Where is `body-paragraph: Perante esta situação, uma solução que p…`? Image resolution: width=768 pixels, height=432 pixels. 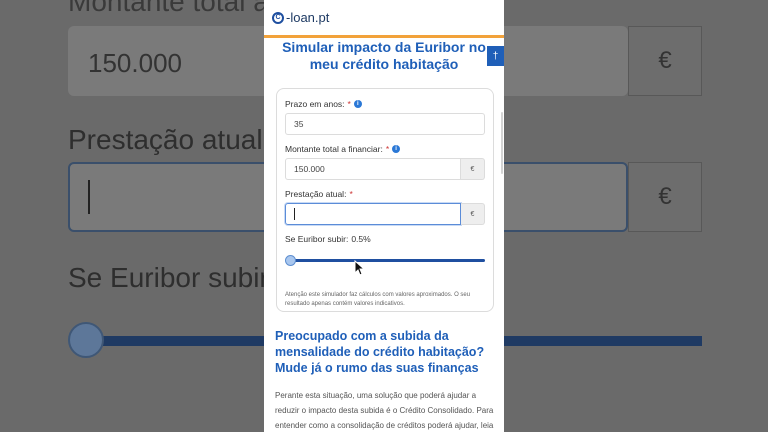 body-paragraph: Perante esta situação, uma solução que p… is located at coordinates (384, 410).